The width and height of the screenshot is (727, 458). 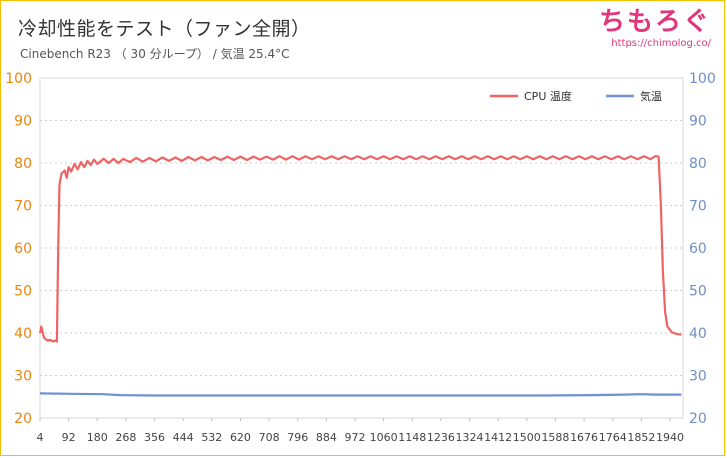 What do you see at coordinates (698, 164) in the screenshot?
I see `y-tick-label-right: 80` at bounding box center [698, 164].